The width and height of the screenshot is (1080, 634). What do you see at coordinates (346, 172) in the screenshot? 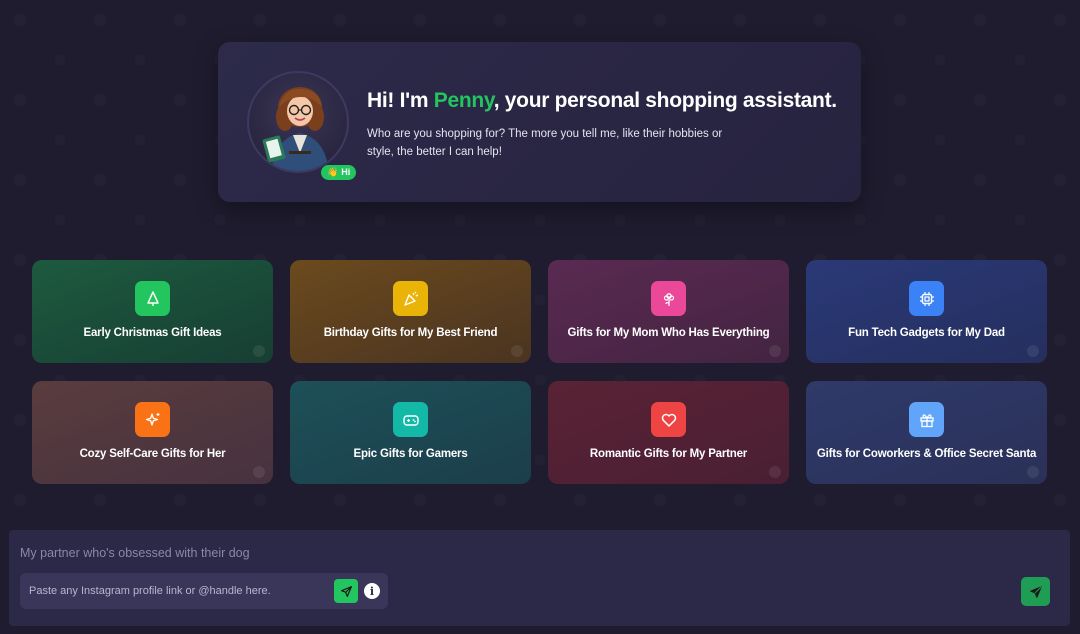
I see `hi-badge-label: Hi` at bounding box center [346, 172].